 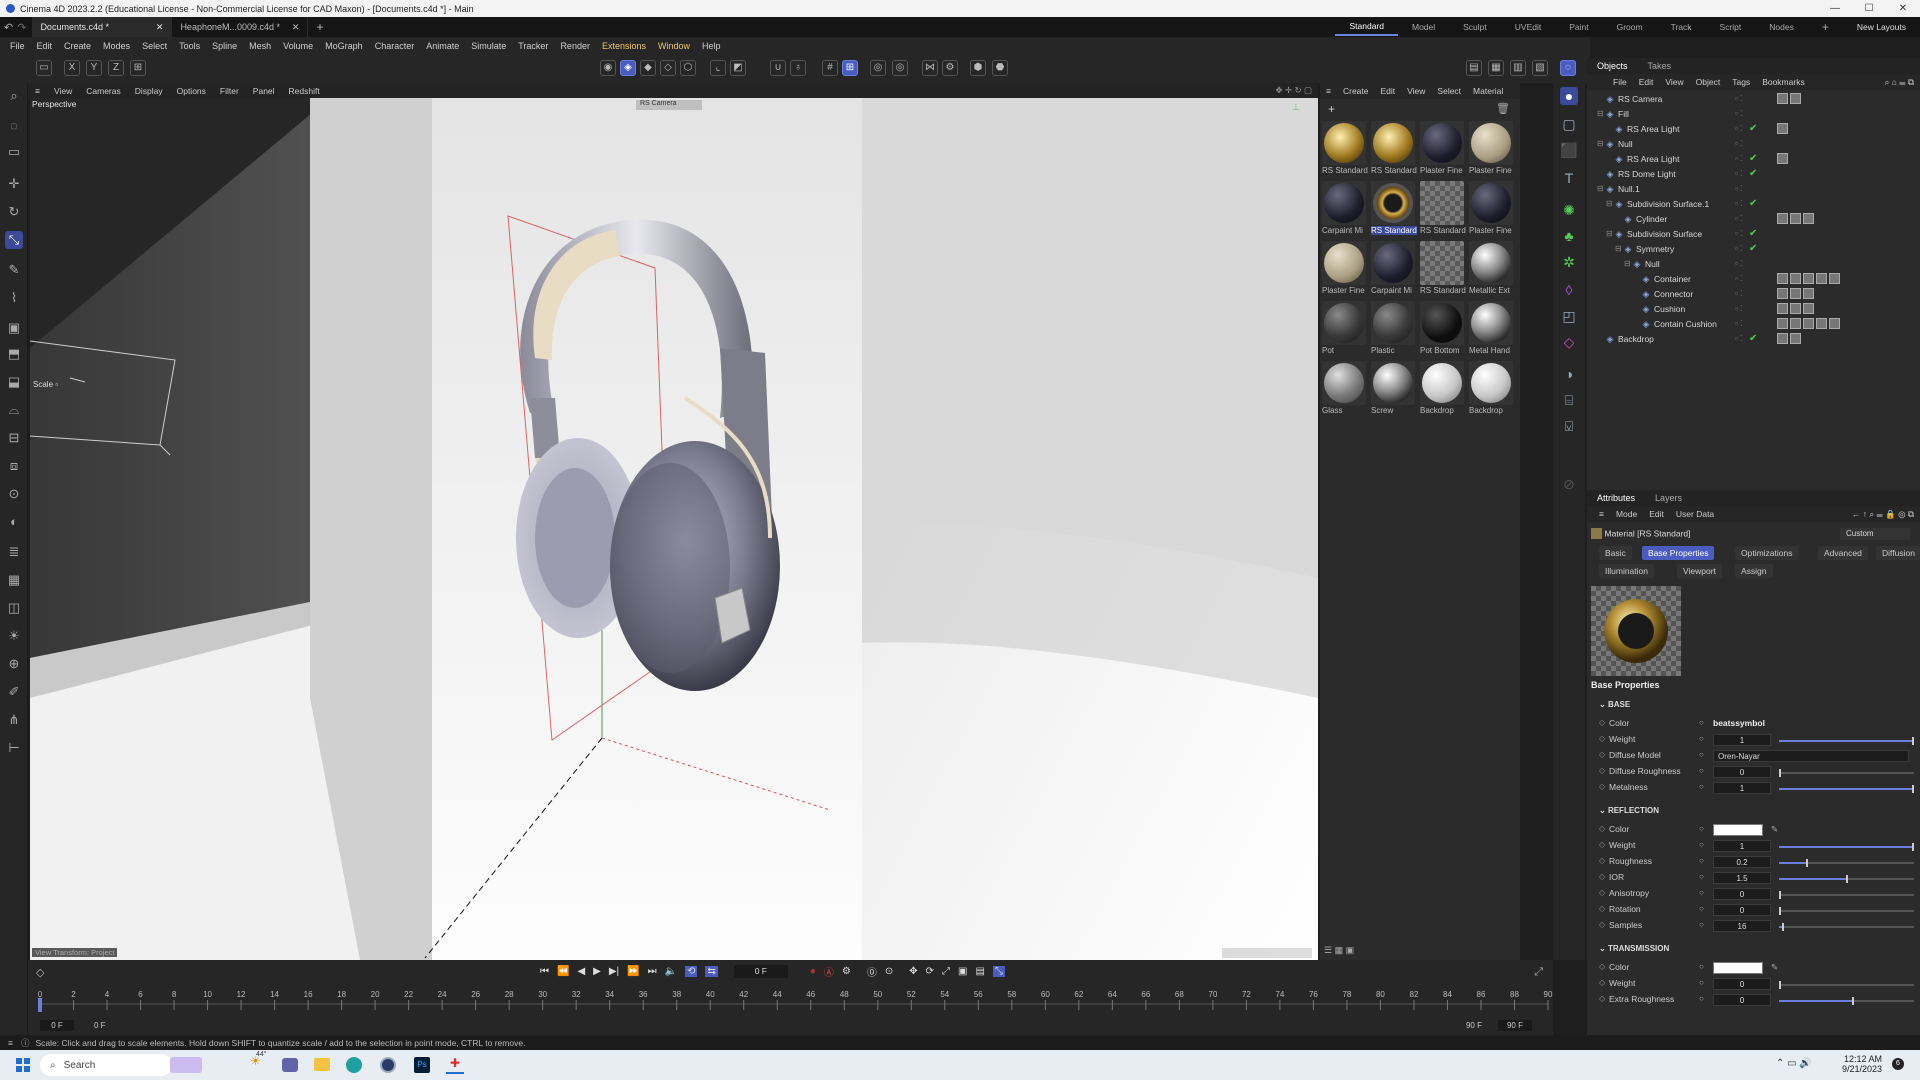 What do you see at coordinates (575, 46) in the screenshot?
I see `menu-render: Render` at bounding box center [575, 46].